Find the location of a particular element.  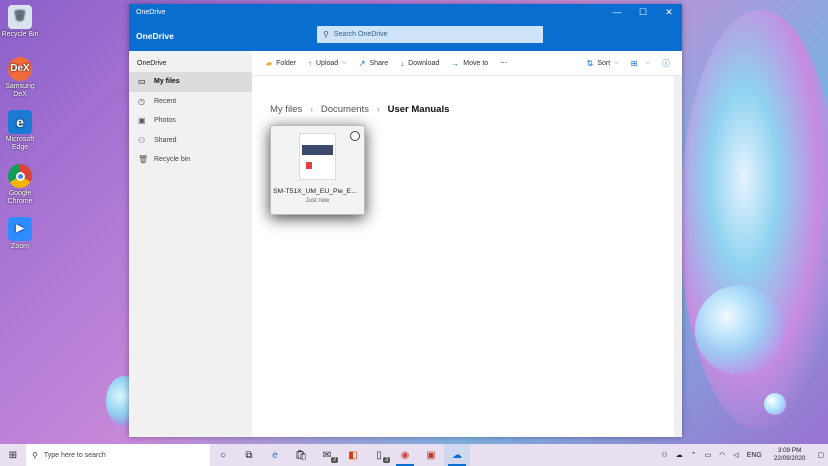

more-commands-button: ⋯ is located at coordinates (503, 63).